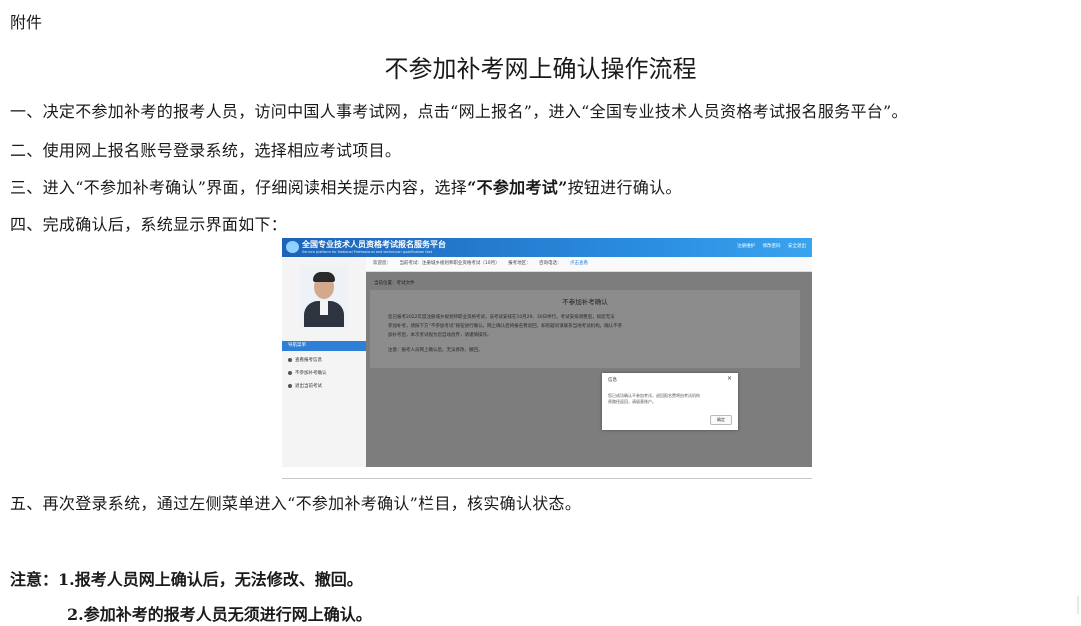  Describe the element at coordinates (1078, 605) in the screenshot. I see `scroll-mark` at that location.